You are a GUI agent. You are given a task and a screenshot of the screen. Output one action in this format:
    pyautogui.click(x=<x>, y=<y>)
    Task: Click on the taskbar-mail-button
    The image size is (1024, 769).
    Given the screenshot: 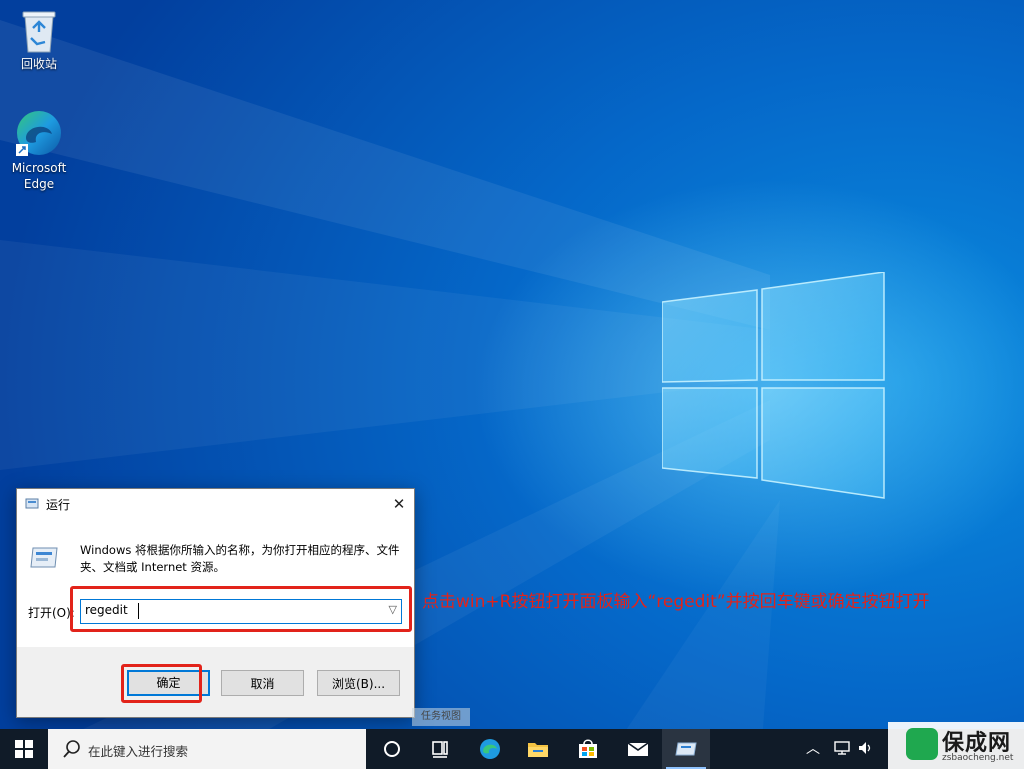 What is the action you would take?
    pyautogui.click(x=638, y=749)
    